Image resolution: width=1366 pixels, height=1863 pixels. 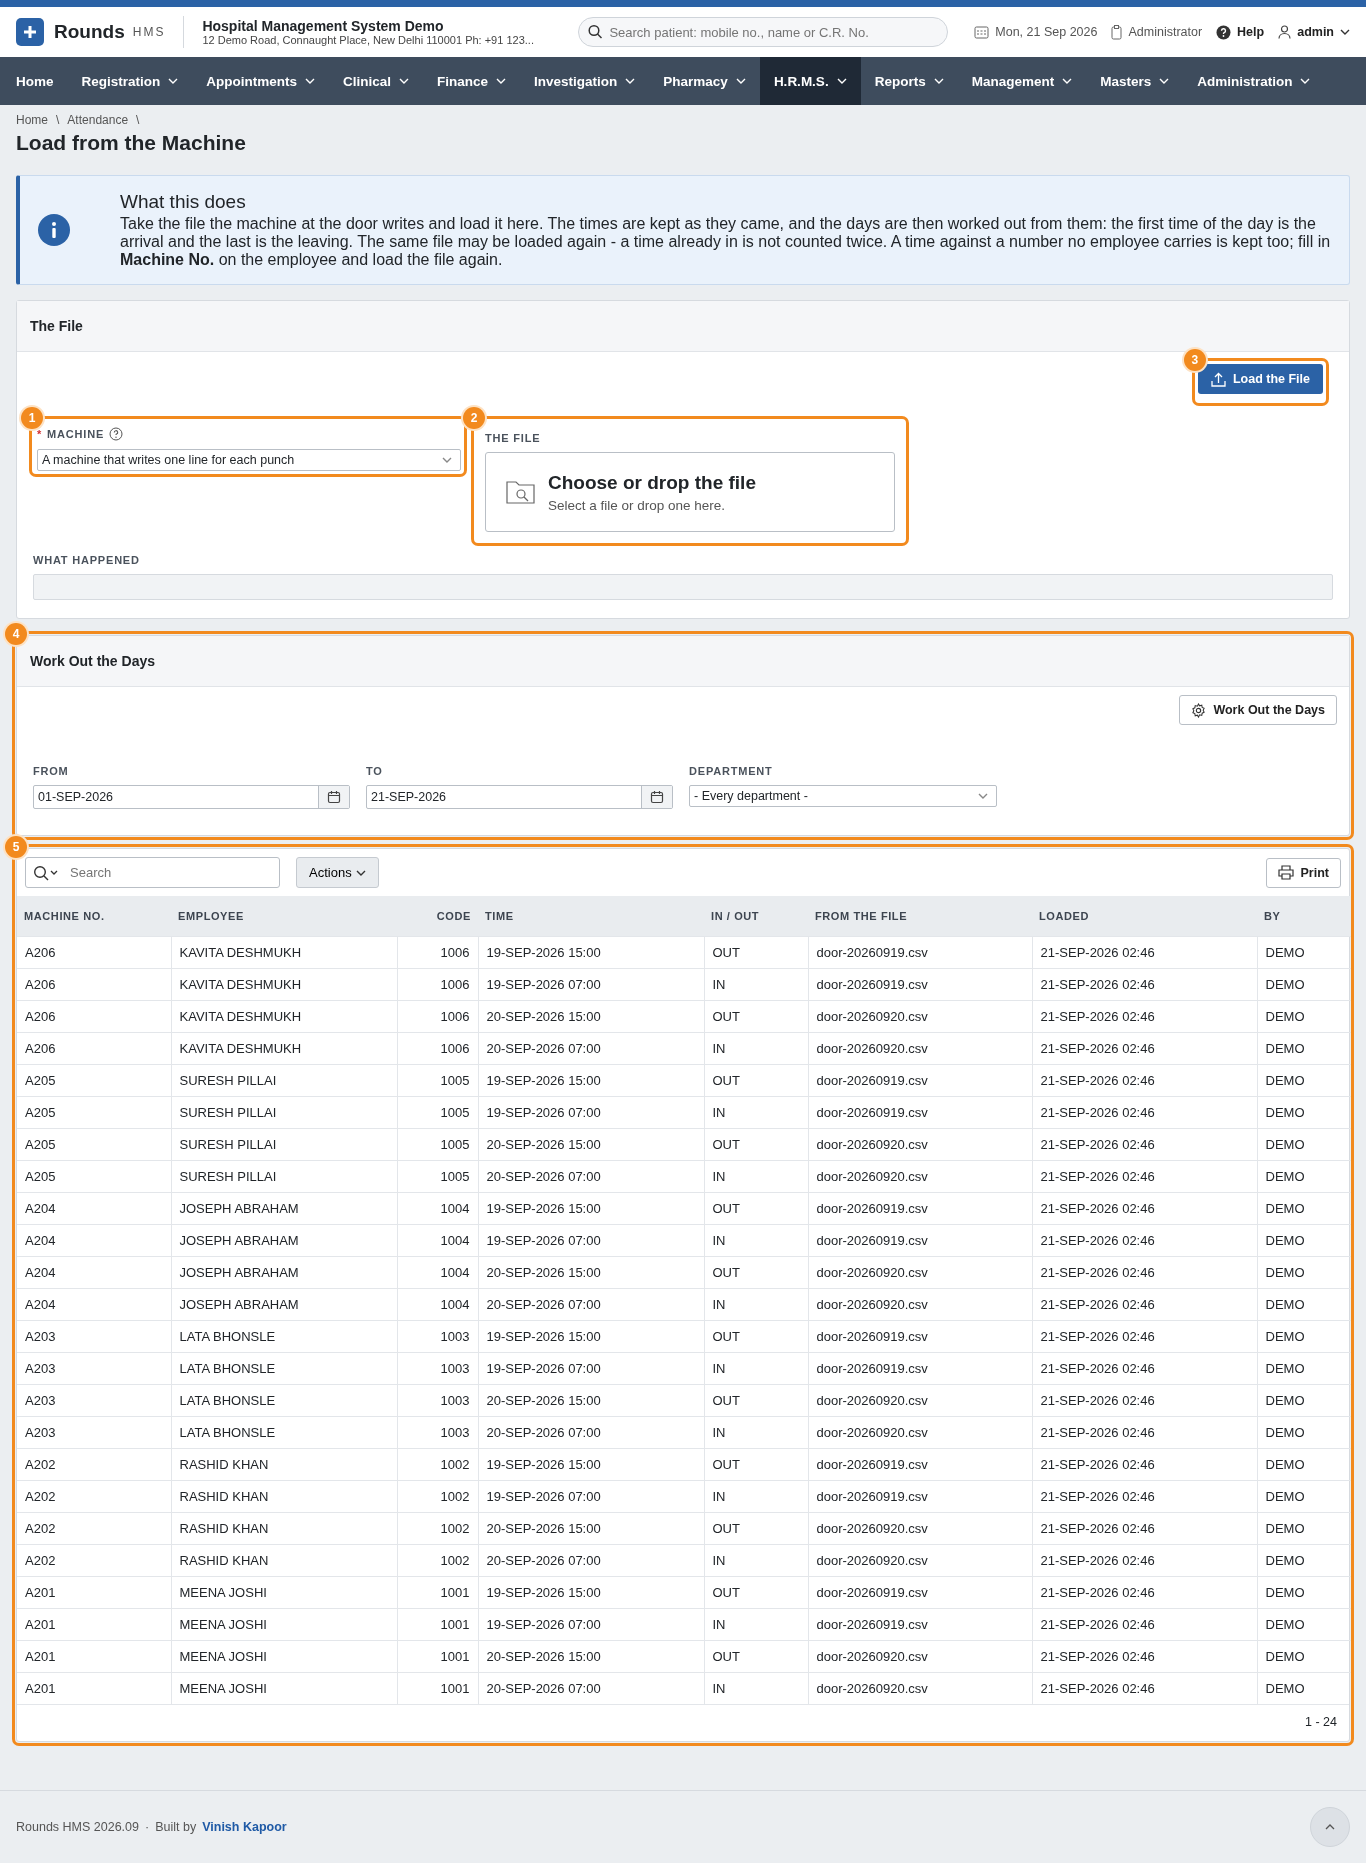 I want to click on card-title: The File, so click(x=56, y=326).